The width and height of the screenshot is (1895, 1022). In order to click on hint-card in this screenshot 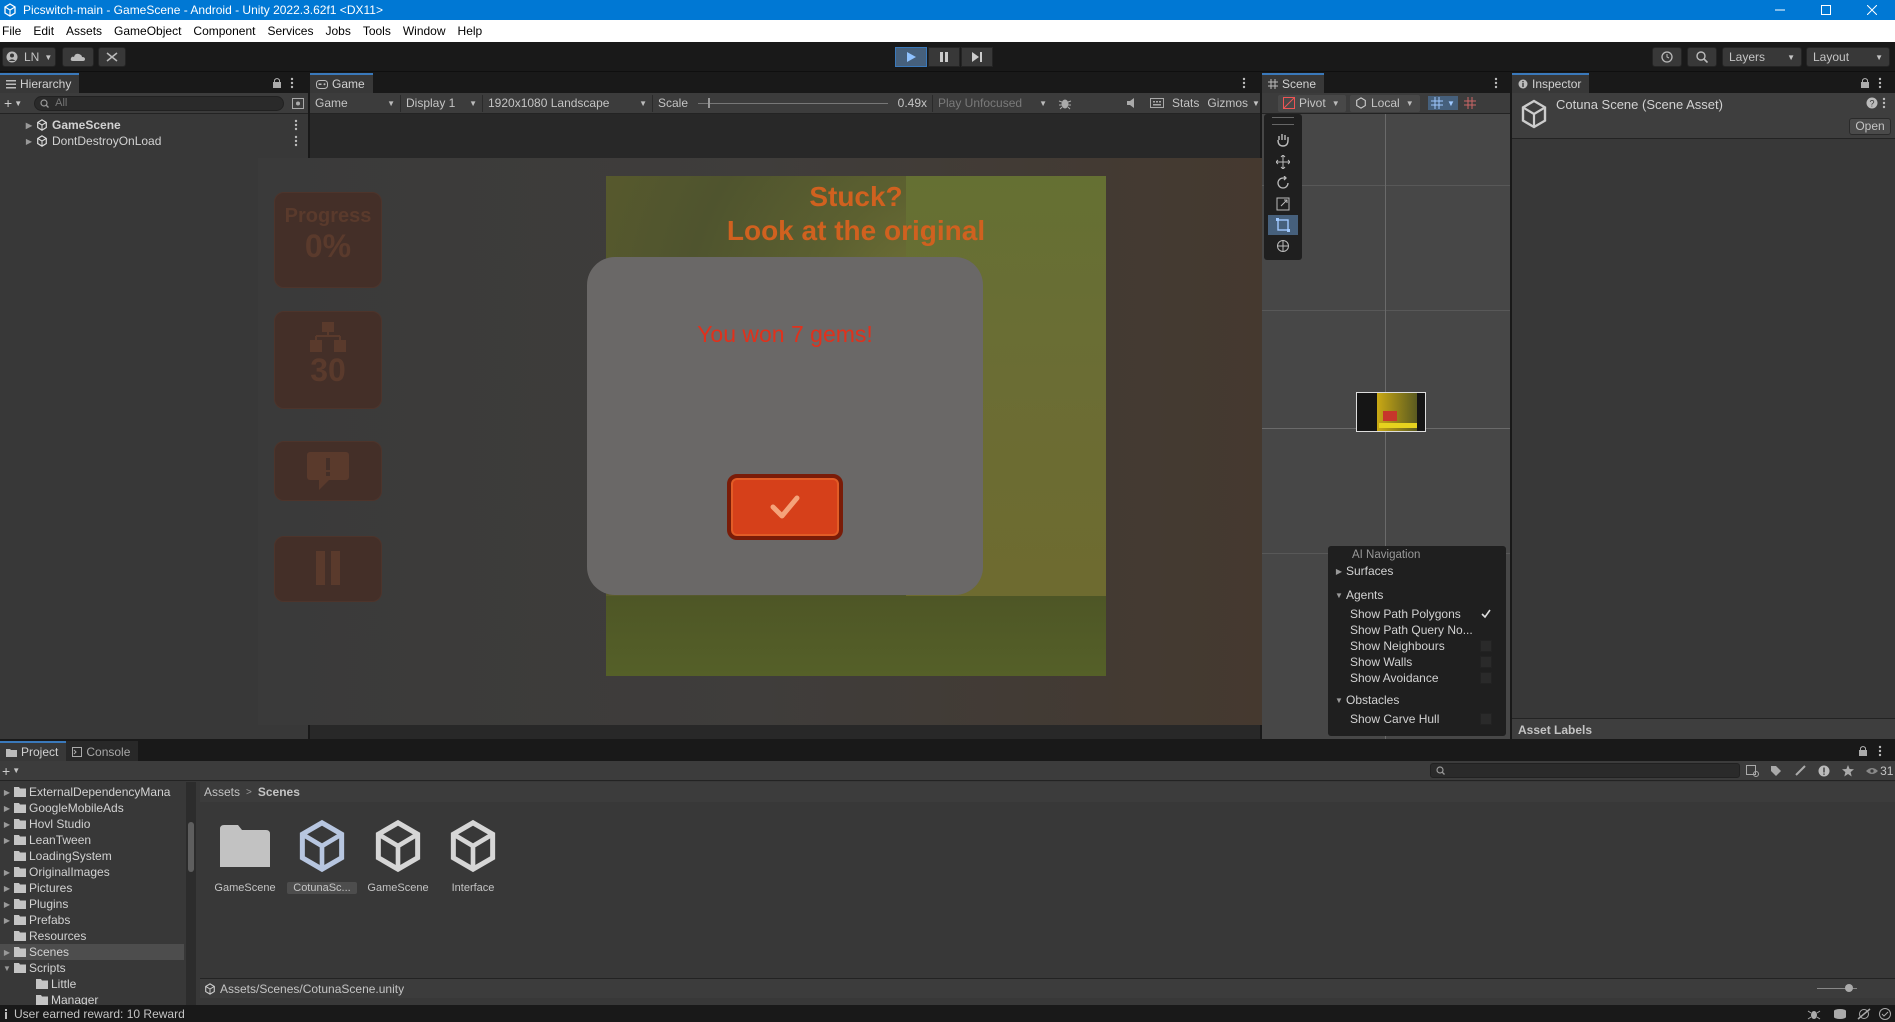, I will do `click(328, 471)`.